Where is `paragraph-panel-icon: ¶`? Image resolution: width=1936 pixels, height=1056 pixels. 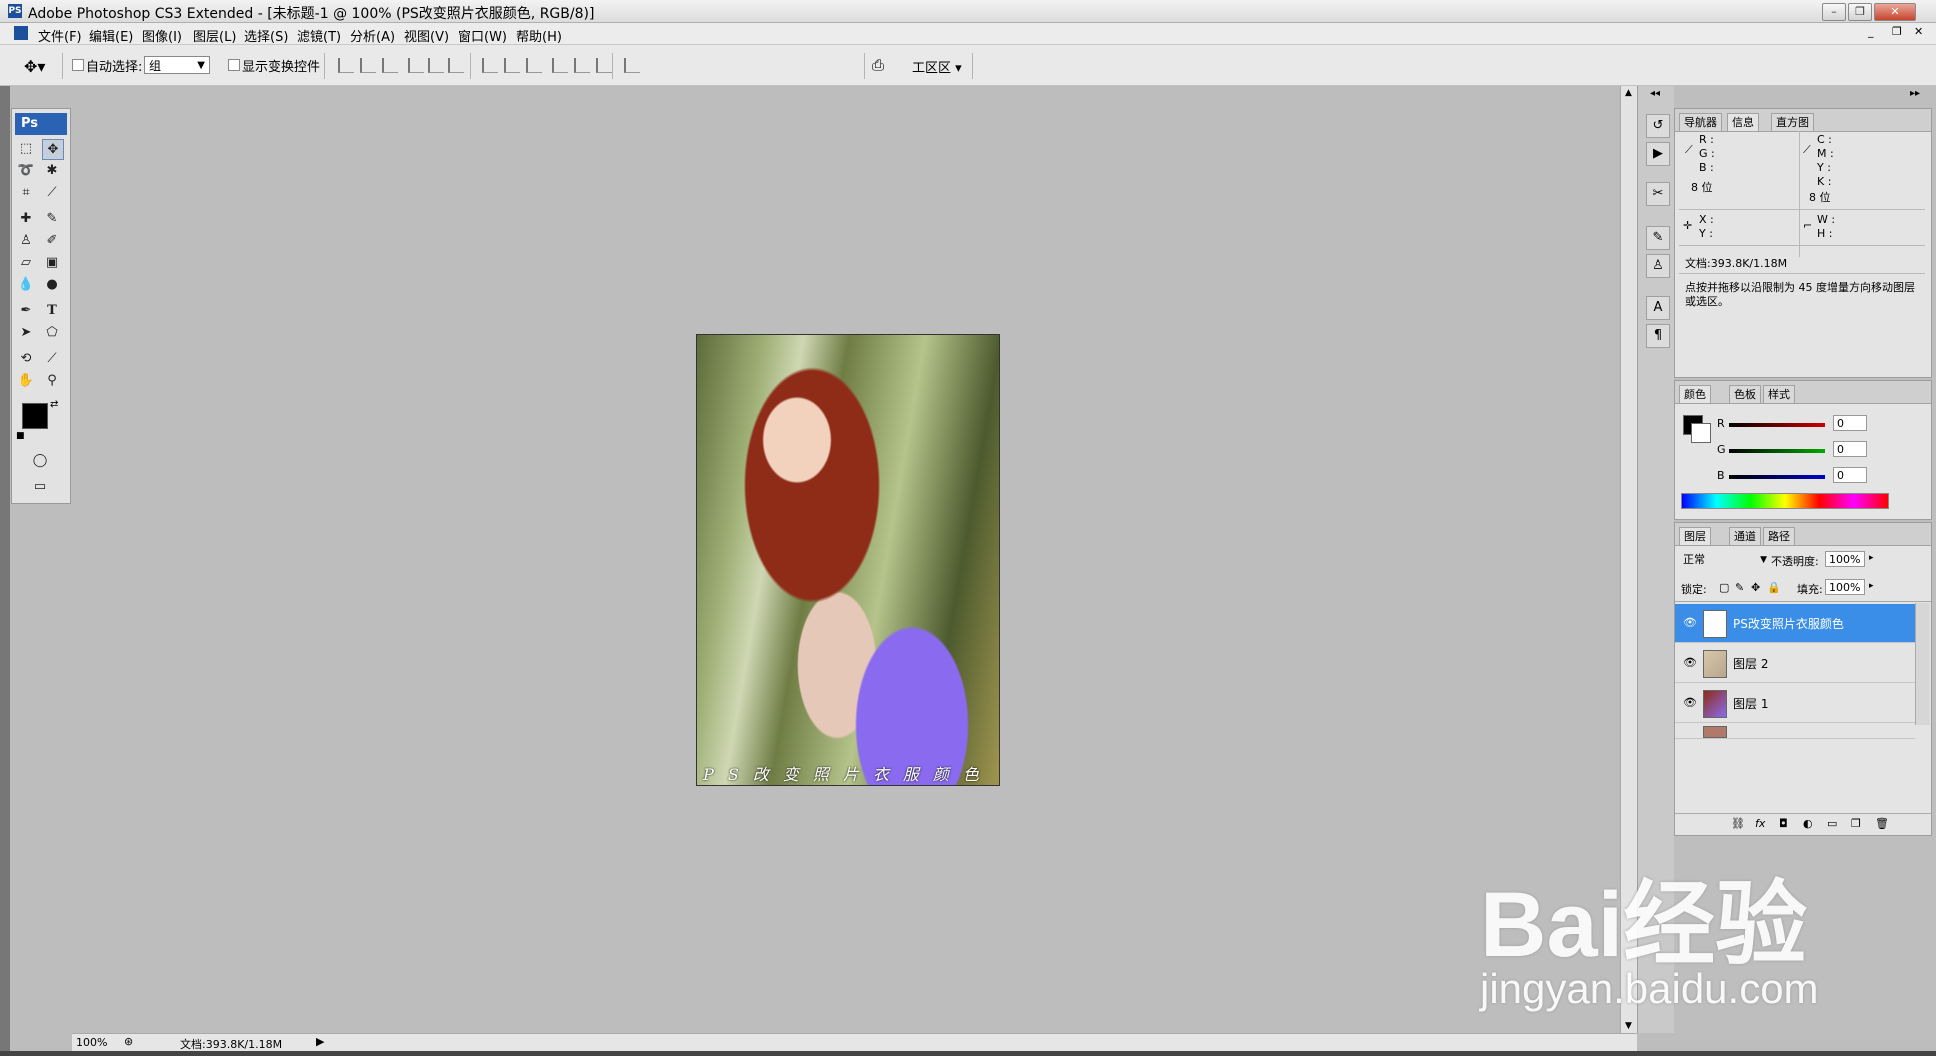 paragraph-panel-icon: ¶ is located at coordinates (1658, 336).